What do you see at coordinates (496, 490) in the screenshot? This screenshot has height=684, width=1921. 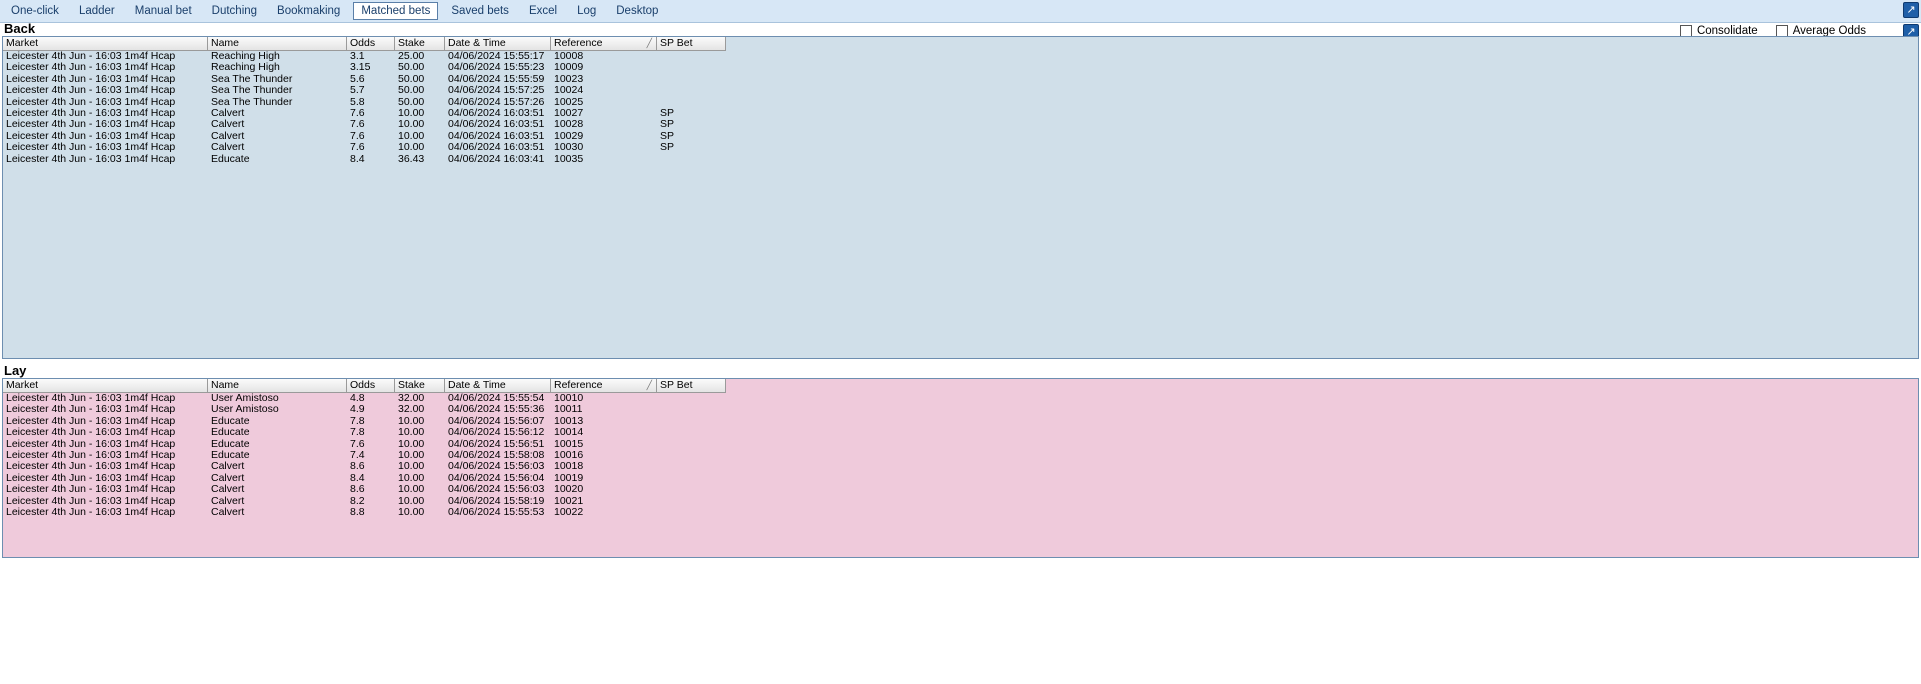 I see `date-time-cell: 04/06/2024 15:56:03` at bounding box center [496, 490].